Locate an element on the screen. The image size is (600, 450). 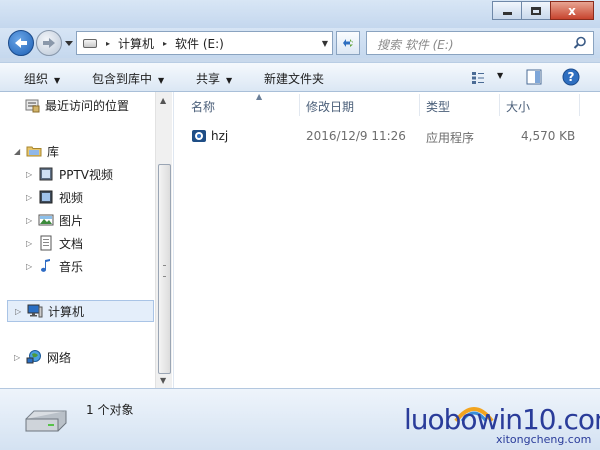
nav-label: 文档 is located at coordinates (71, 243).